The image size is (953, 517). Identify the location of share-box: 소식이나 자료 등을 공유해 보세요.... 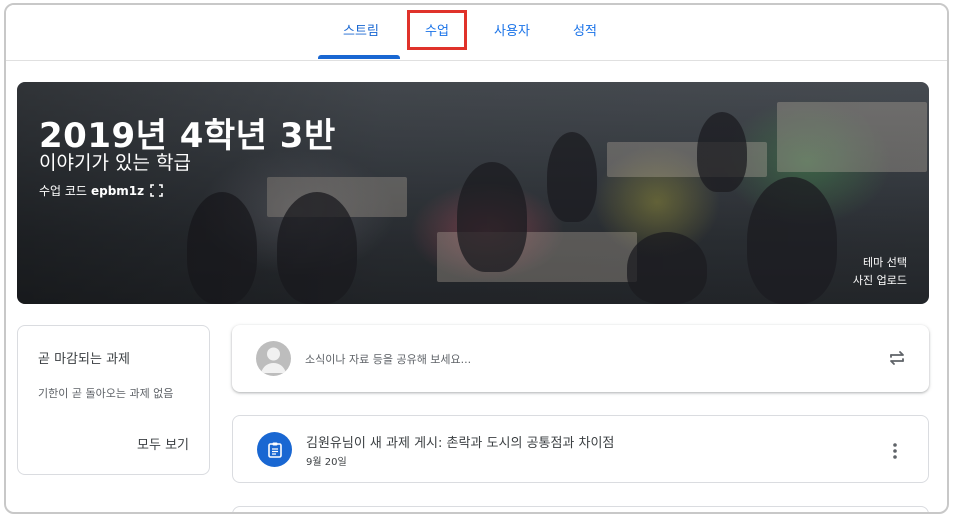
(580, 358).